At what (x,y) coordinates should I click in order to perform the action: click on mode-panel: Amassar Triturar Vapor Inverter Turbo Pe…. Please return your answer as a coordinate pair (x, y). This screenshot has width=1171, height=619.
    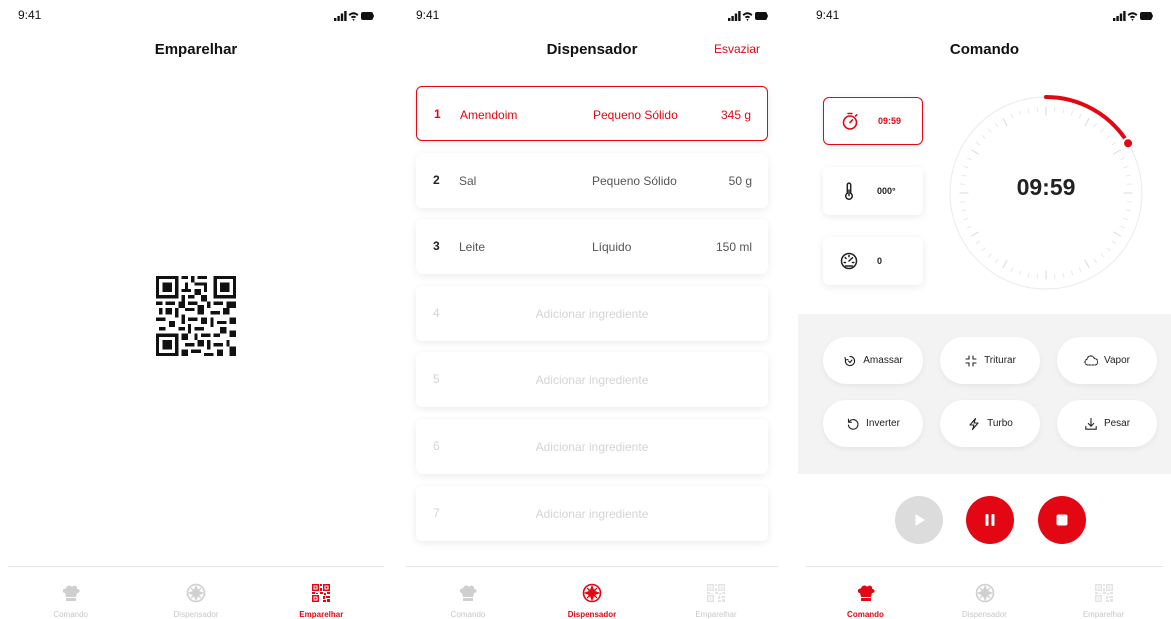
    Looking at the image, I should click on (984, 394).